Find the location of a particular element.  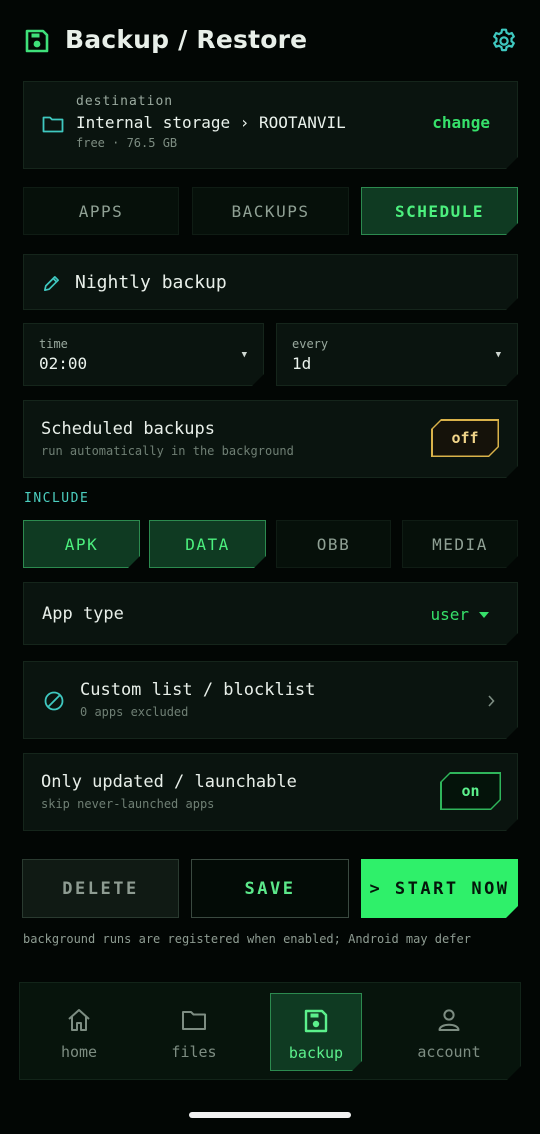

home-indicator is located at coordinates (270, 1115).